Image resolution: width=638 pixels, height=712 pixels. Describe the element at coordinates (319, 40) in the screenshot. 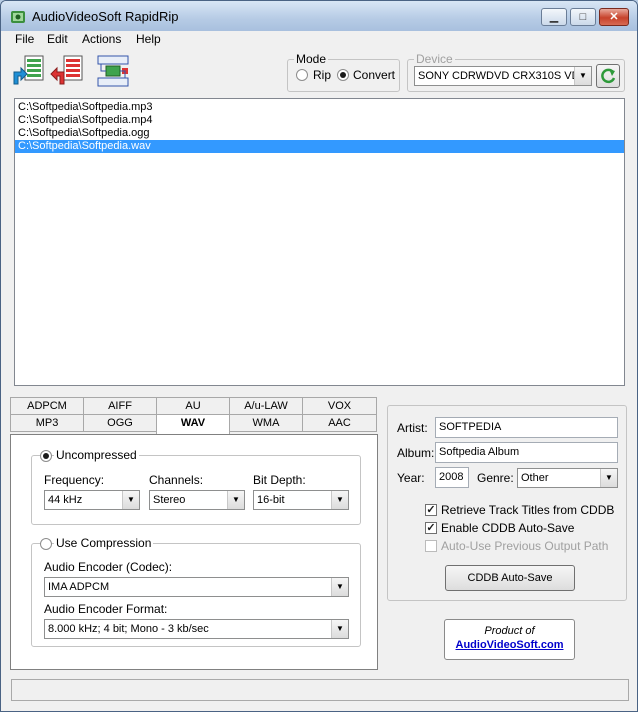

I see `menu-bar: File Edit Actions Help` at that location.